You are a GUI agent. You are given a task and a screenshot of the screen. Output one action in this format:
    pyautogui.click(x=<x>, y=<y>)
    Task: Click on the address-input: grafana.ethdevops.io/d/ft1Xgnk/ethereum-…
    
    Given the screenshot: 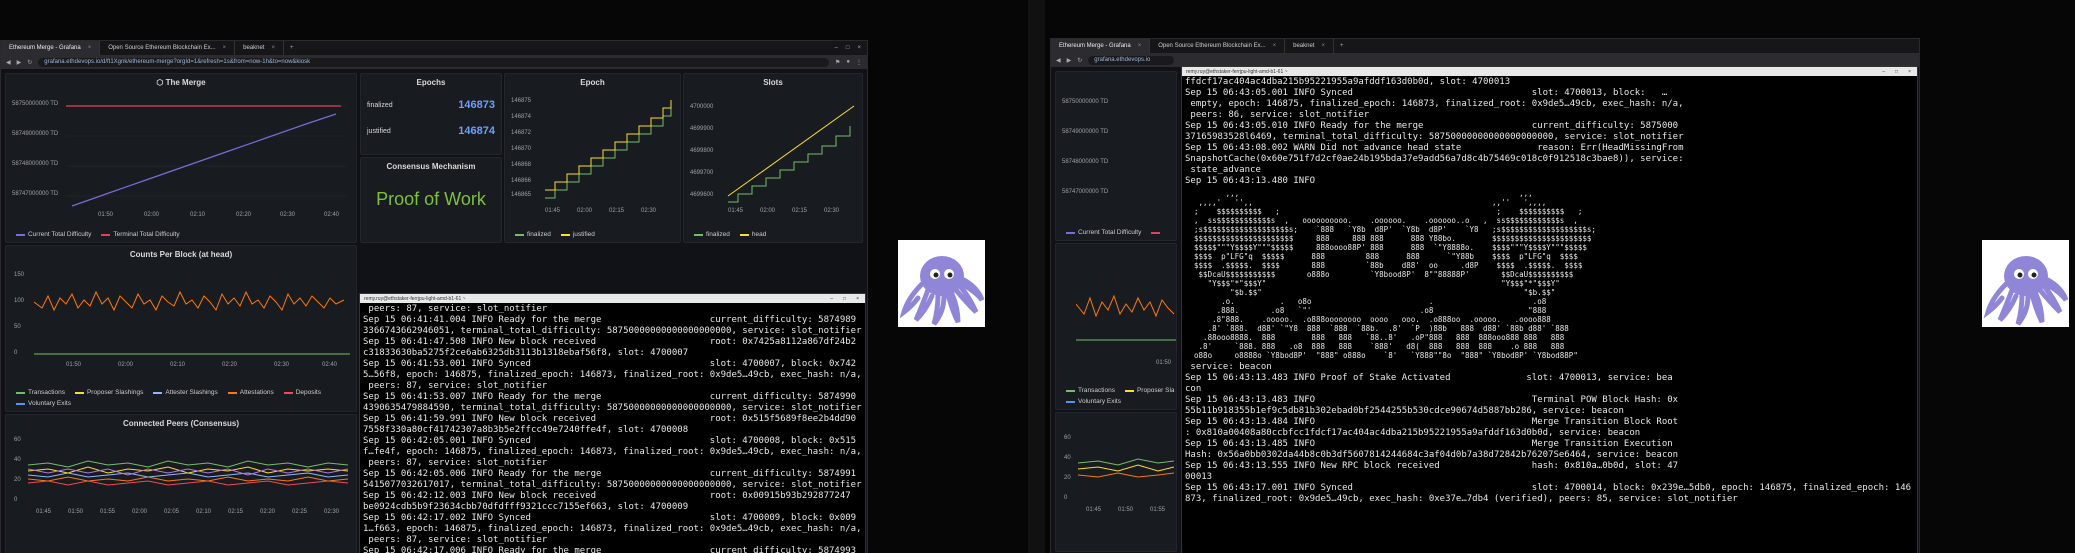 What is the action you would take?
    pyautogui.click(x=433, y=62)
    